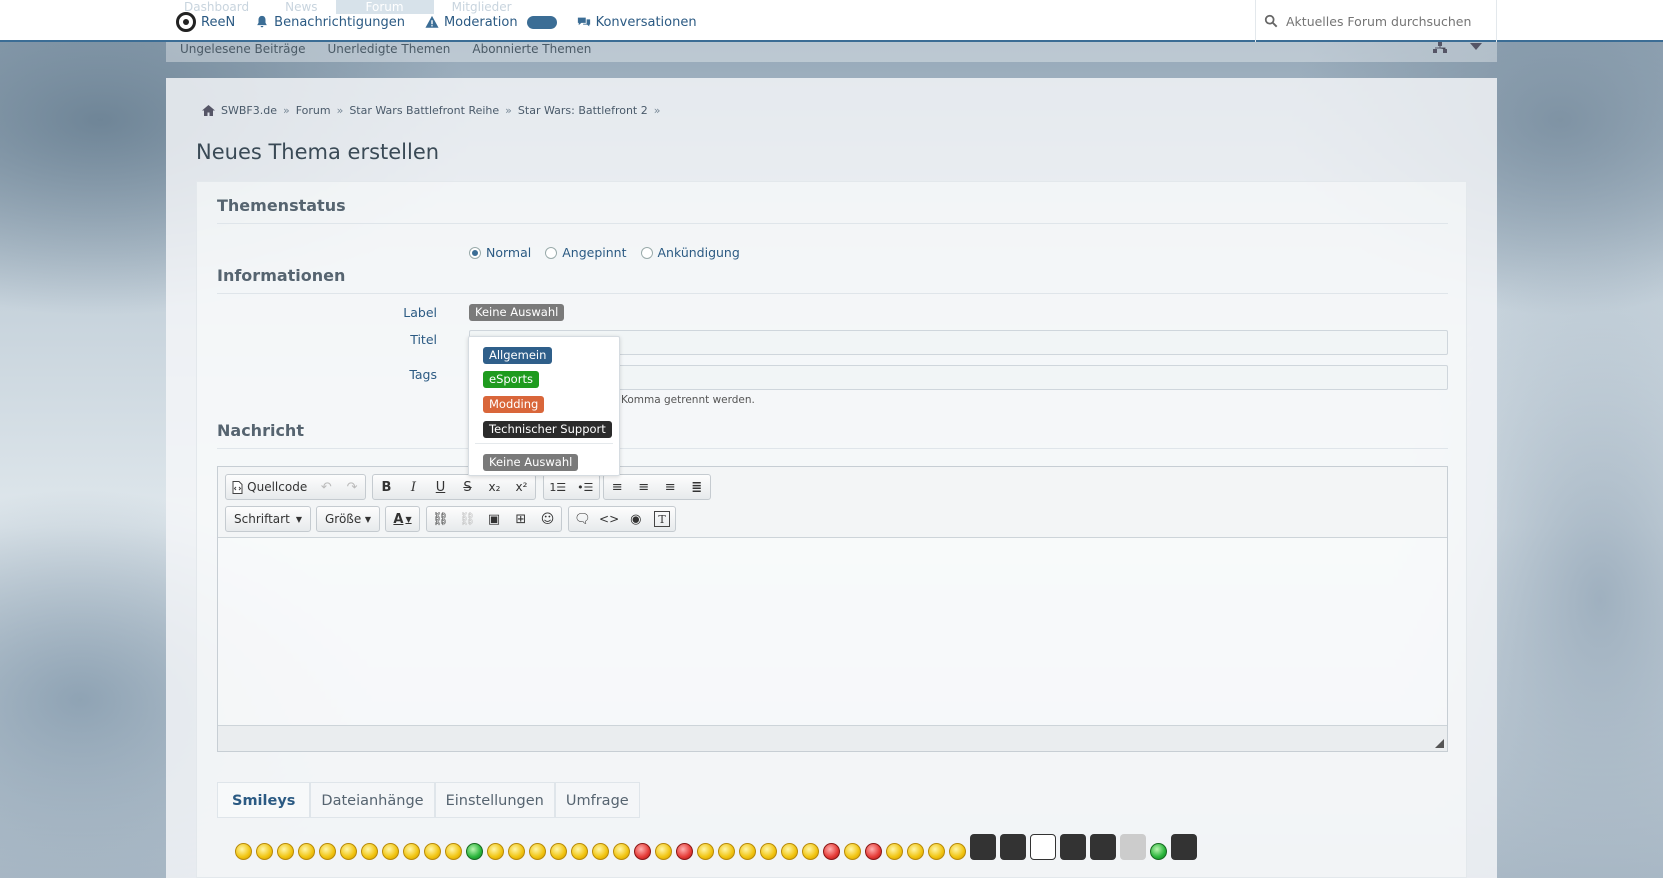  I want to click on underline-icon: U, so click(440, 487).